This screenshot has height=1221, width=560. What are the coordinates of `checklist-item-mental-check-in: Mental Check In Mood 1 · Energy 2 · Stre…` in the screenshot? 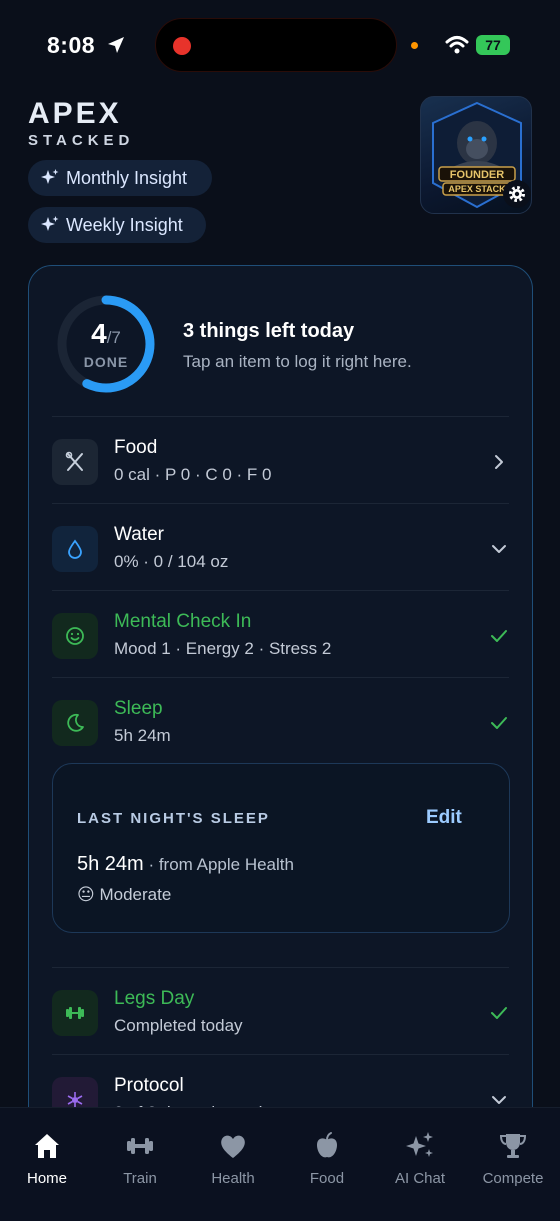 It's located at (280, 642).